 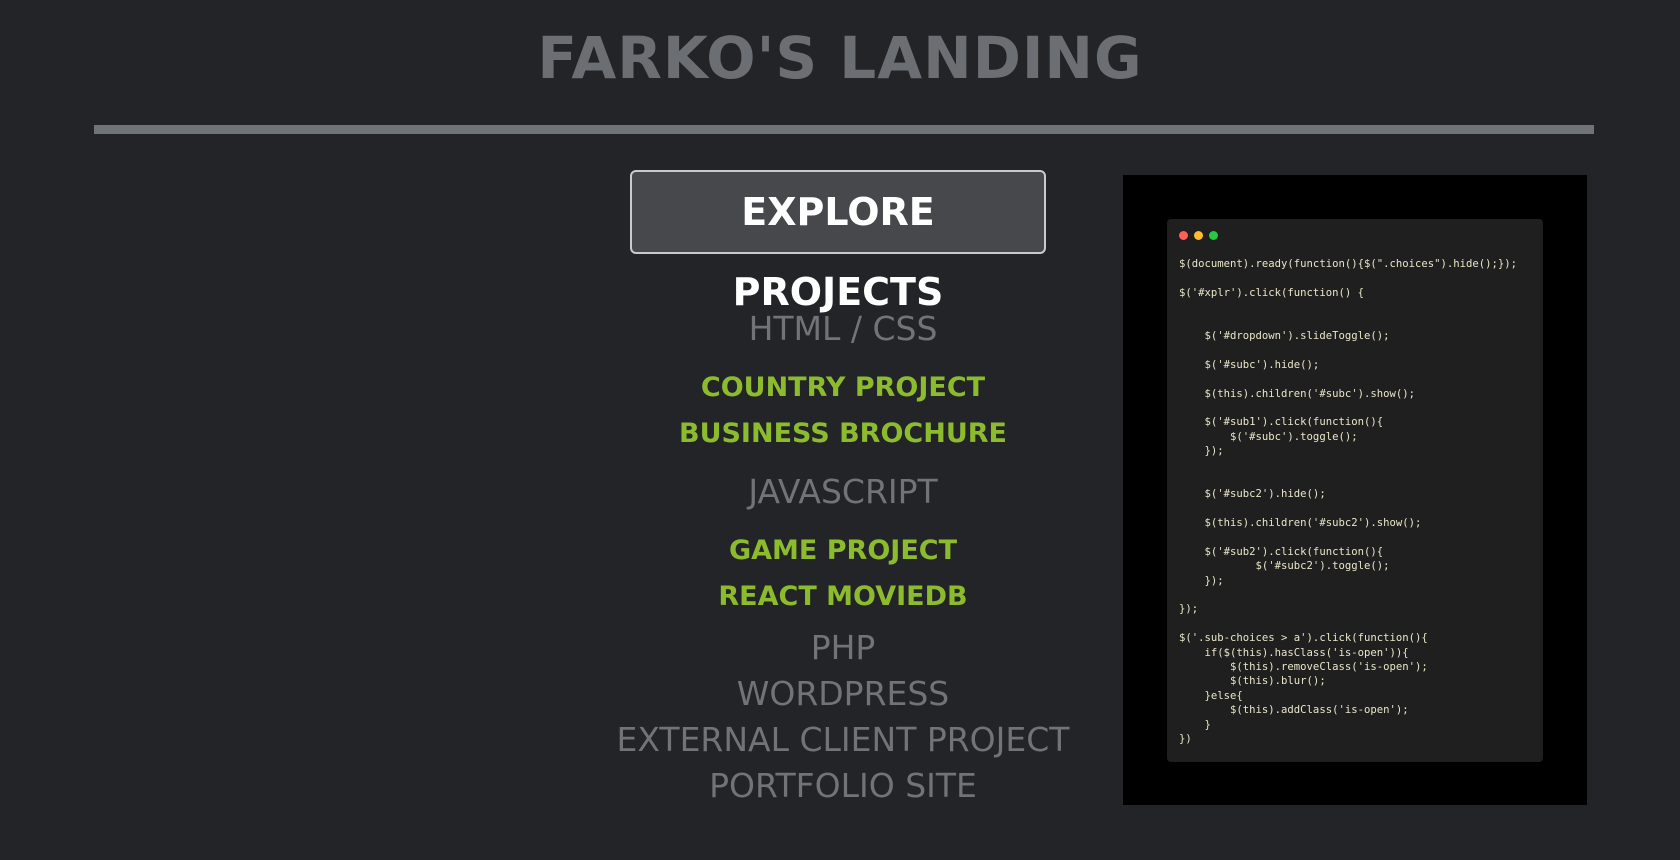 I want to click on title-divider, so click(x=844, y=129).